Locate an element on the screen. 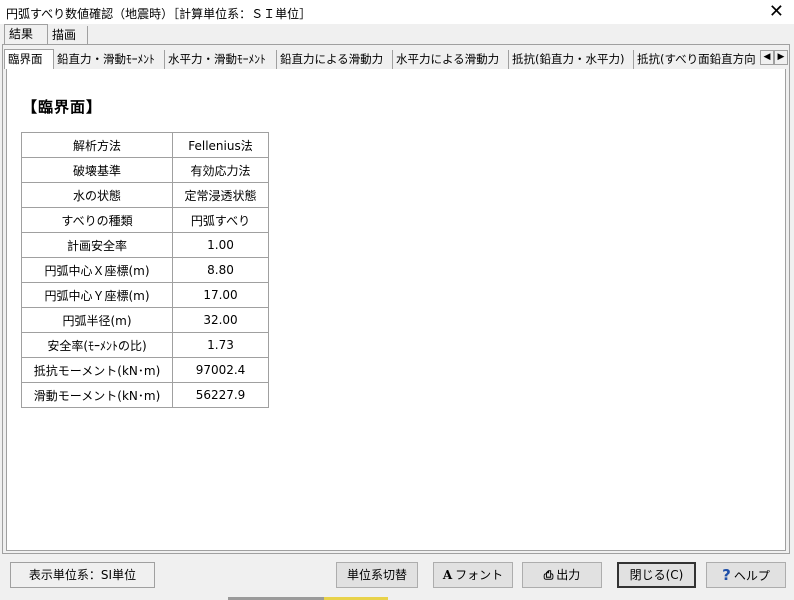  table-row: 抵抗モーメント(kN･m) 97002.4 is located at coordinates (145, 370).